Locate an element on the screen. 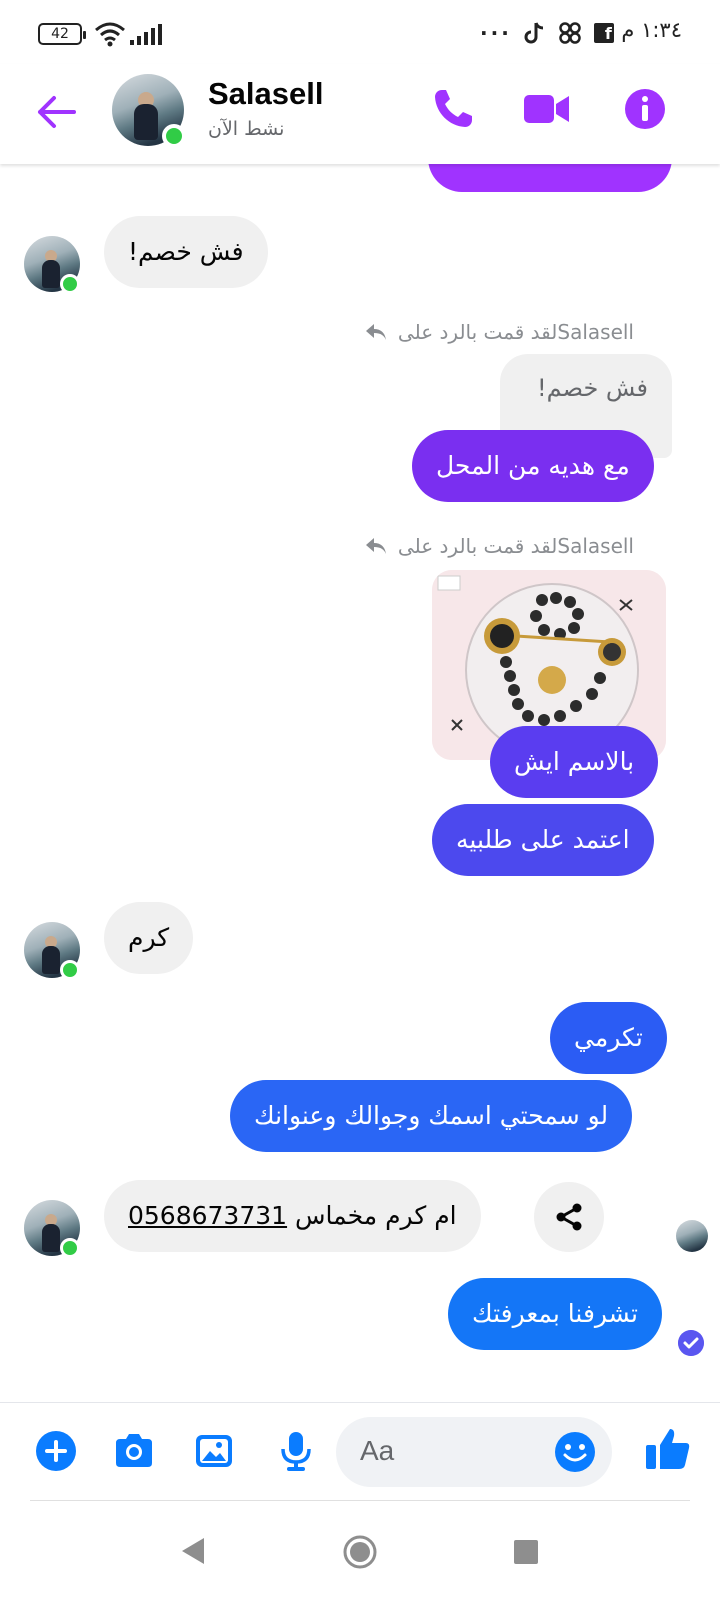 This screenshot has width=720, height=1600. battery-level: 42 is located at coordinates (60, 34).